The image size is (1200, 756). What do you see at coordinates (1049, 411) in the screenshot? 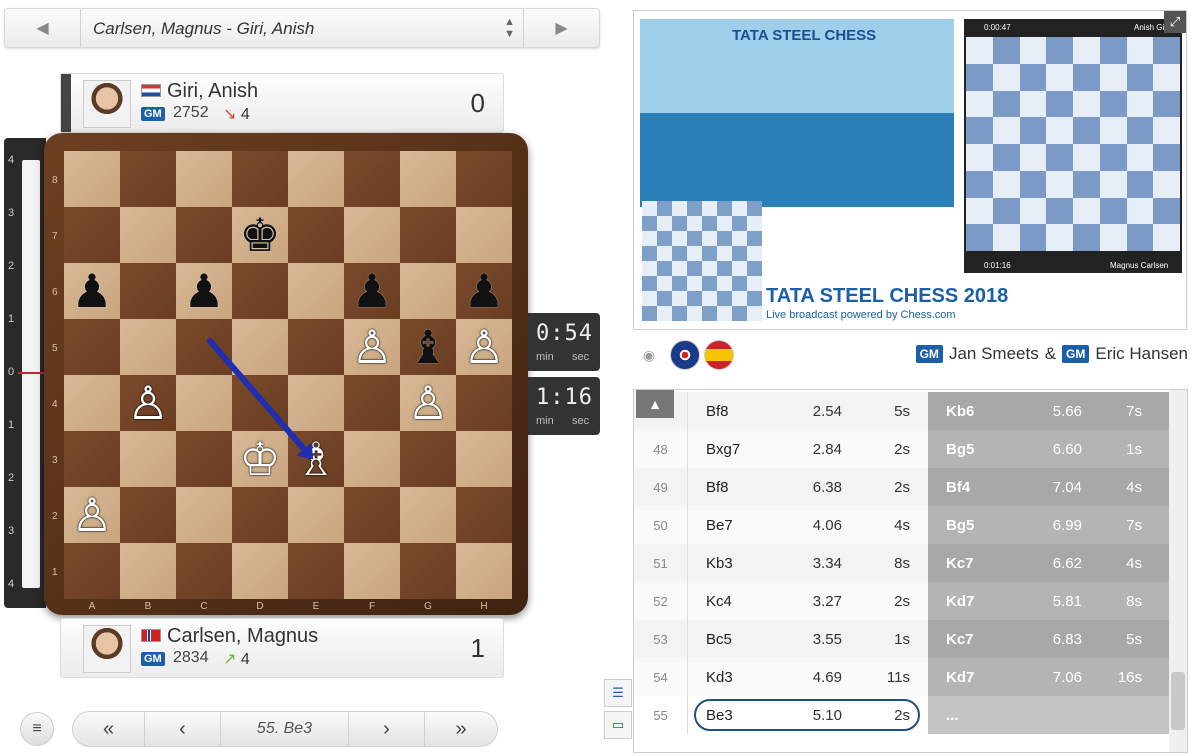
I see `black-move-cell: Kb6 5.66 7s` at bounding box center [1049, 411].